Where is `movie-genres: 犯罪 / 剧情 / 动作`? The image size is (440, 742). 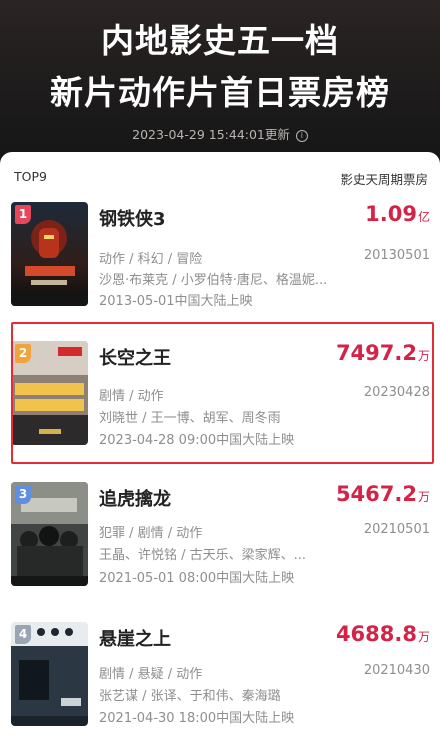 movie-genres: 犯罪 / 剧情 / 动作 is located at coordinates (151, 533).